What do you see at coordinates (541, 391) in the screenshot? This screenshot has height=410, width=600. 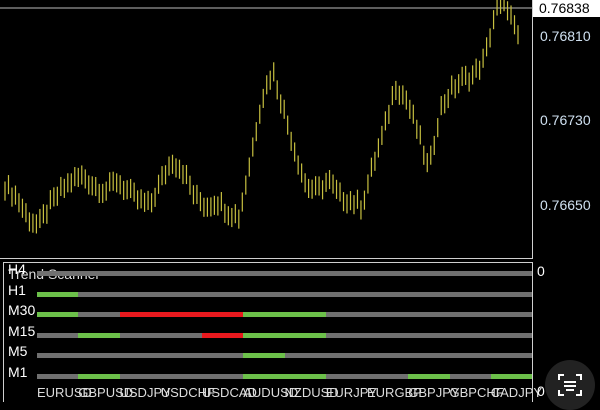 I see `scale-zero-bottom: 0` at bounding box center [541, 391].